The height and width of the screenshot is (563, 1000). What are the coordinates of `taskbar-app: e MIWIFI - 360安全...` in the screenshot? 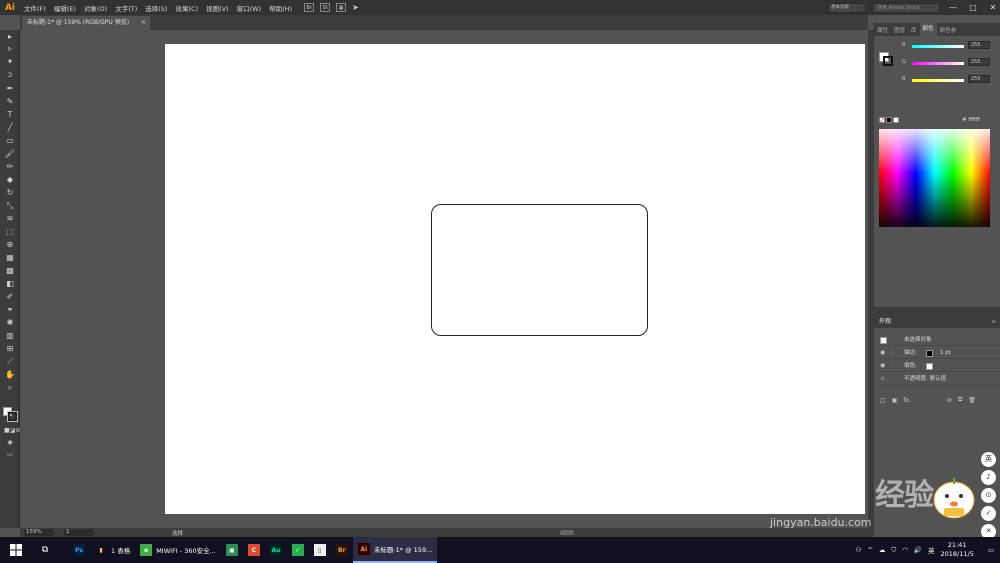 It's located at (178, 550).